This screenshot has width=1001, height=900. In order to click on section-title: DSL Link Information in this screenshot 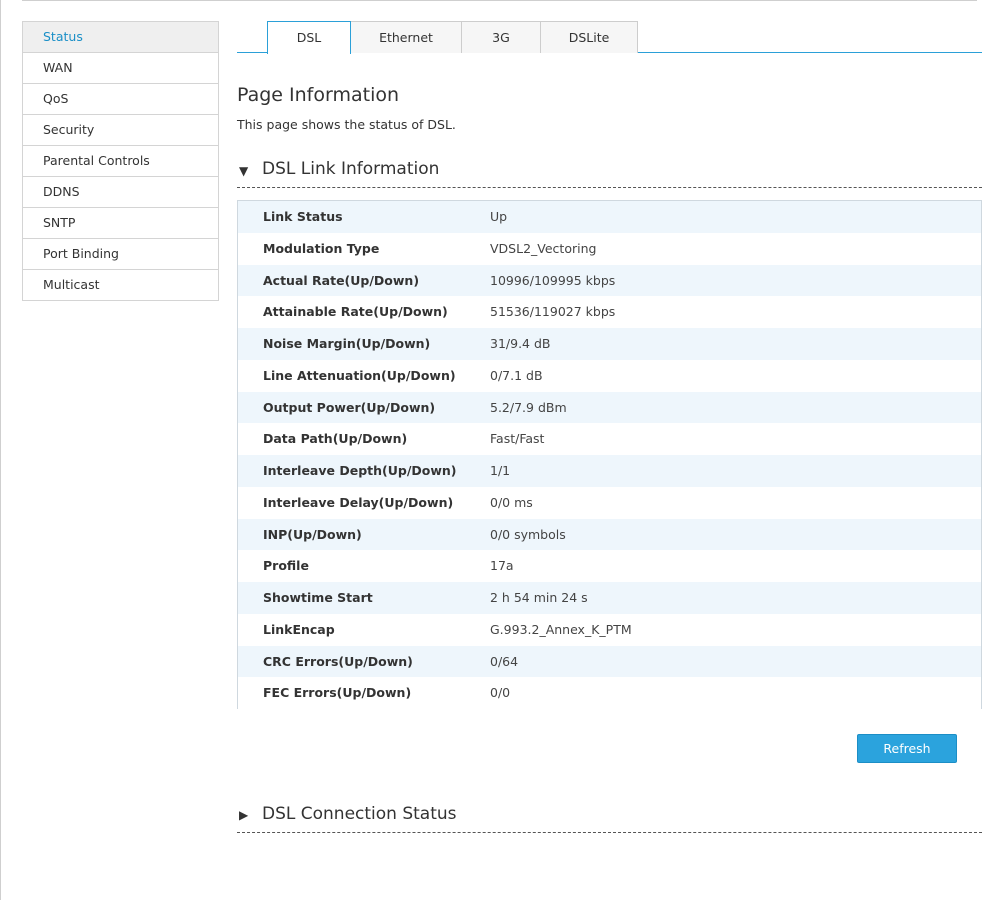, I will do `click(351, 169)`.